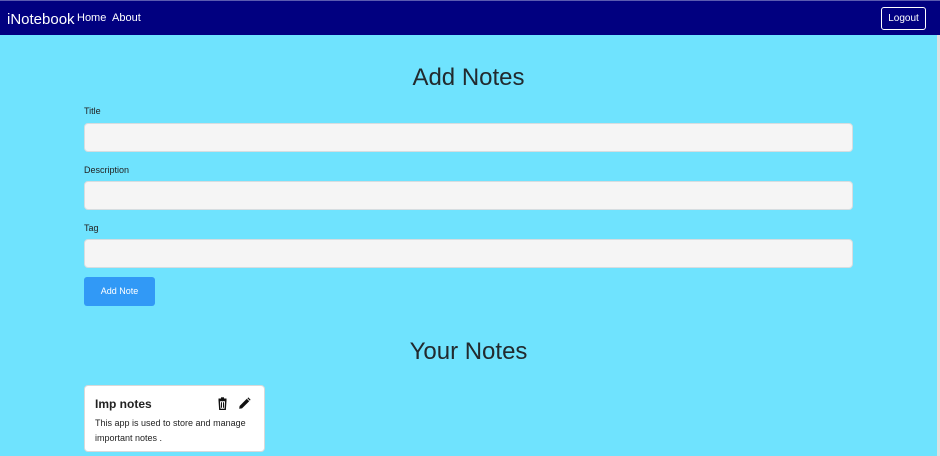 The height and width of the screenshot is (456, 940). Describe the element at coordinates (119, 291) in the screenshot. I see `add-note-button: Add Note` at that location.